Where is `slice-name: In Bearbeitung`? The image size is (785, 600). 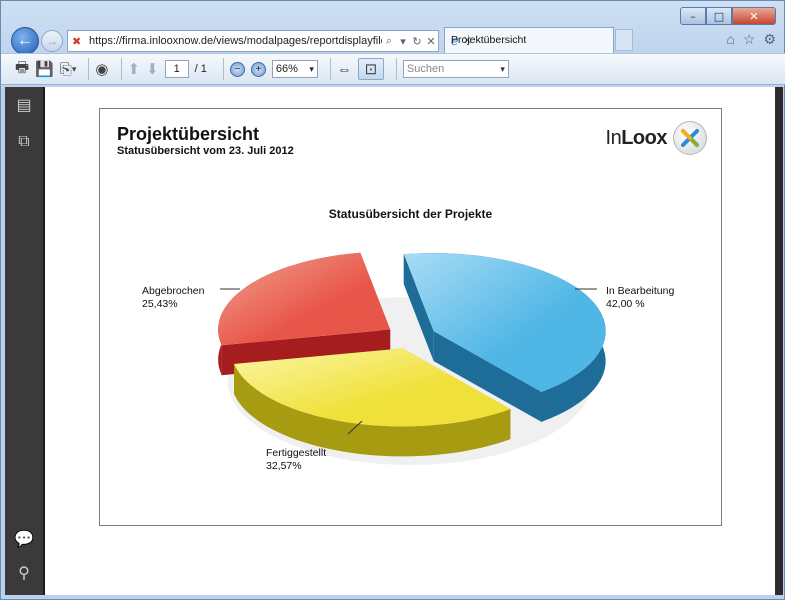 slice-name: In Bearbeitung is located at coordinates (640, 291).